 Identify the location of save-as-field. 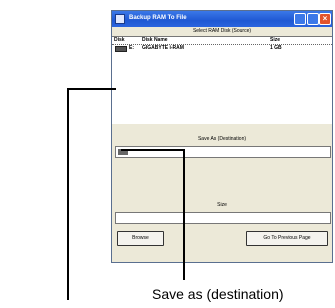
(223, 152).